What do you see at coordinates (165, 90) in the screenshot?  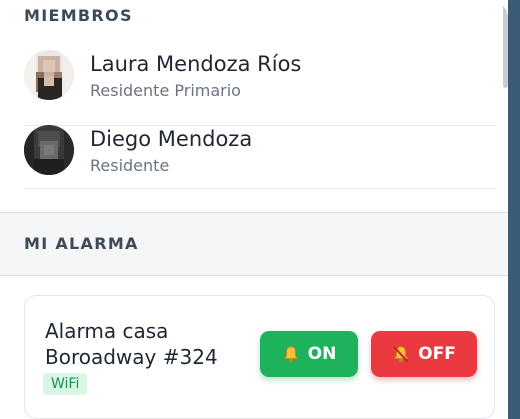 I see `member-role: Residente Primario` at bounding box center [165, 90].